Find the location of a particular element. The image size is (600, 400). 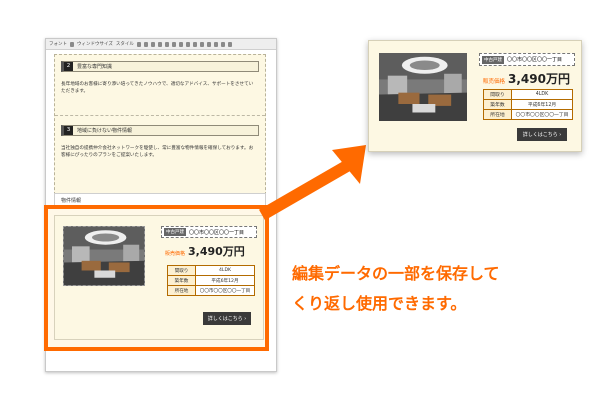

source-icon is located at coordinates (229, 44).